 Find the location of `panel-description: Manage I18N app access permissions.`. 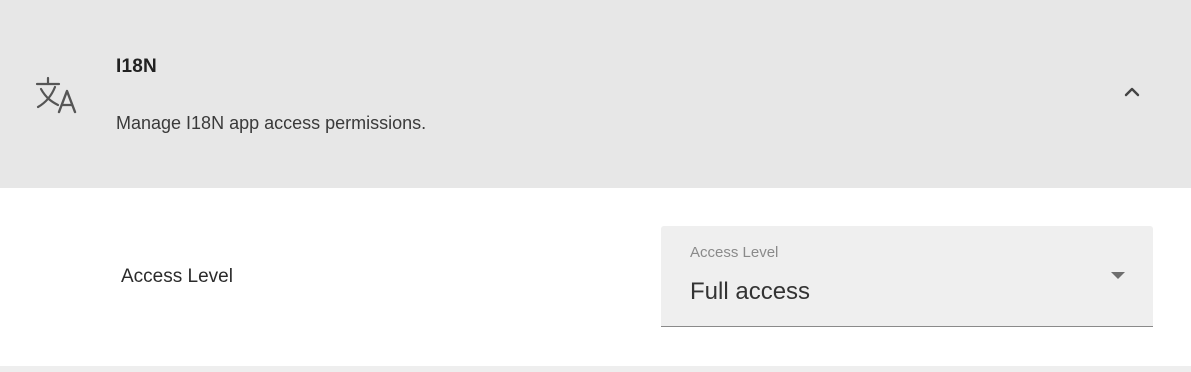

panel-description: Manage I18N app access permissions. is located at coordinates (271, 123).